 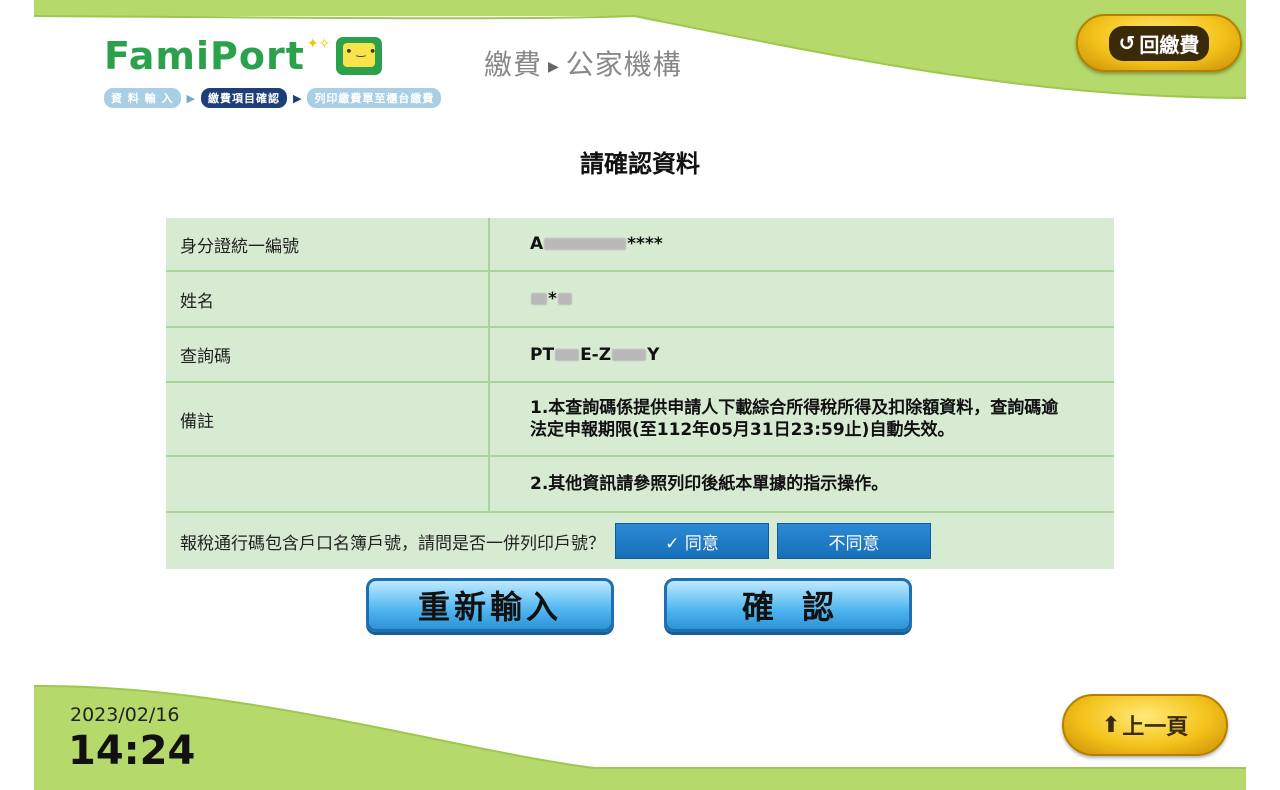 What do you see at coordinates (142, 98) in the screenshot?
I see `step-input: 資 料 輸 入` at bounding box center [142, 98].